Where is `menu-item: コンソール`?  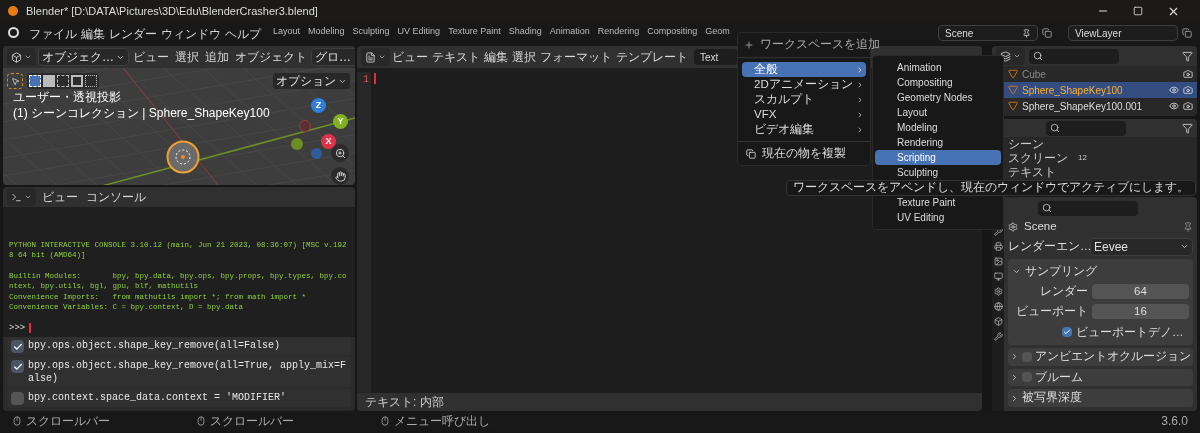 menu-item: コンソール is located at coordinates (116, 197).